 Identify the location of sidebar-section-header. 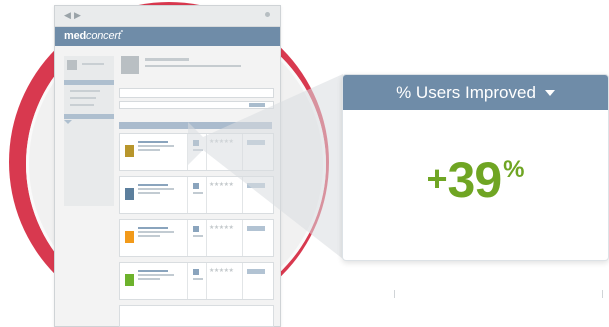
(89, 116).